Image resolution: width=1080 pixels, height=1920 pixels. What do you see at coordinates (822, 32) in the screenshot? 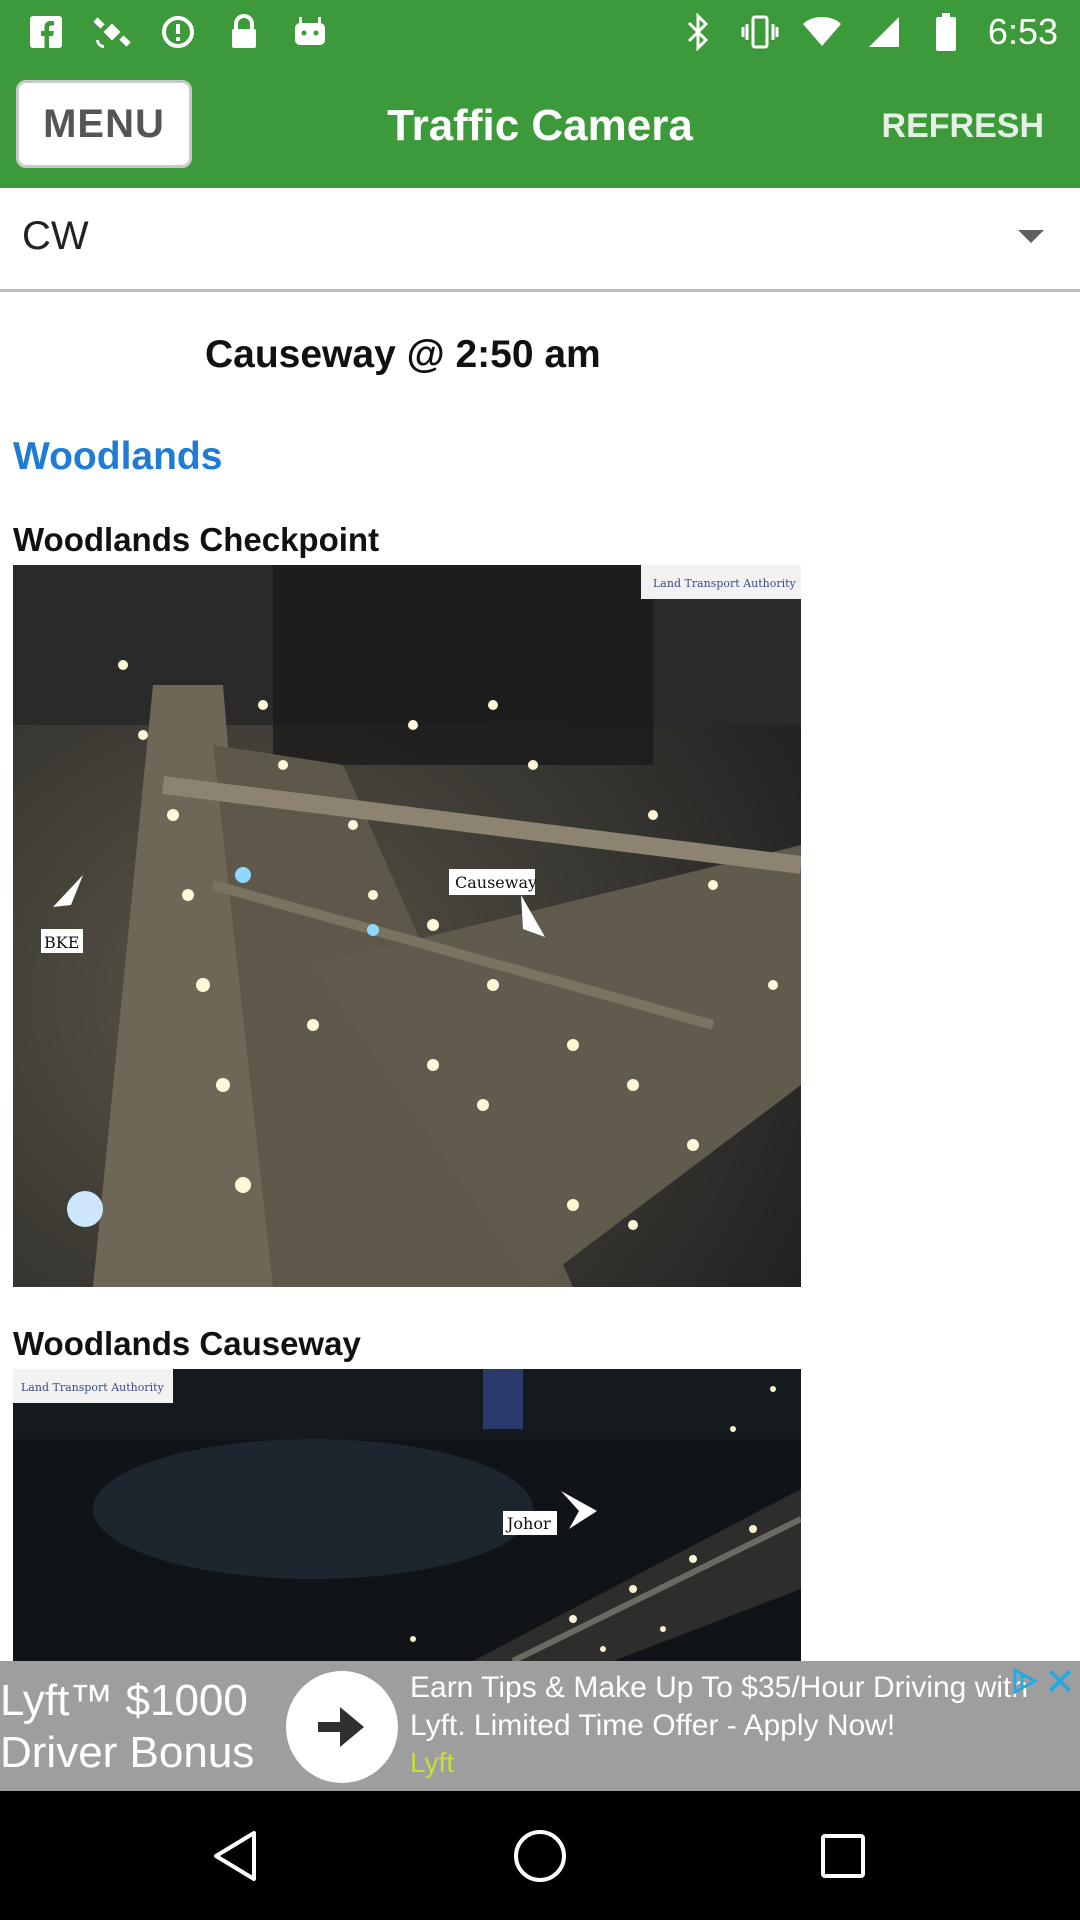
I see `wifi-icon` at bounding box center [822, 32].